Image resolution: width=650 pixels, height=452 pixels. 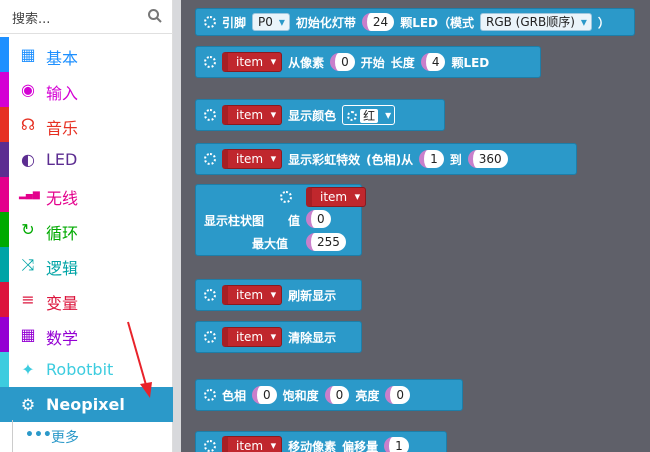 What do you see at coordinates (62, 93) in the screenshot?
I see `category-label: 输入` at bounding box center [62, 93].